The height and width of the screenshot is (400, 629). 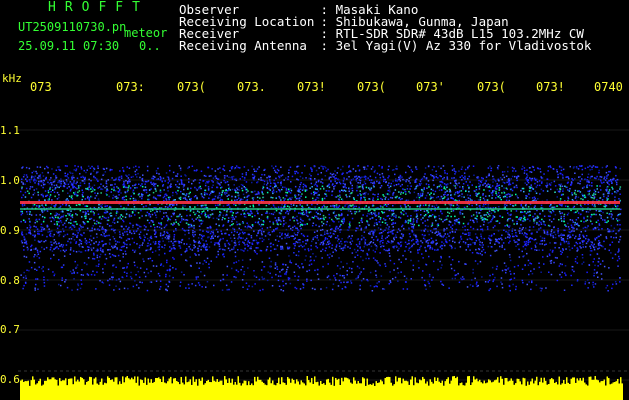 I want to click on date-time: 25.09.11 07:30, so click(x=69, y=46).